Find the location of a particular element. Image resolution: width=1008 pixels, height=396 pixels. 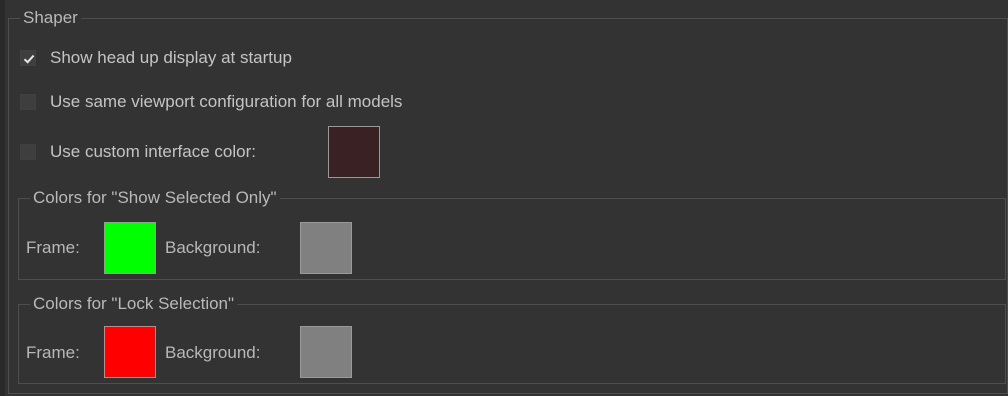

shaper-group-title: Shaper is located at coordinates (50, 18).